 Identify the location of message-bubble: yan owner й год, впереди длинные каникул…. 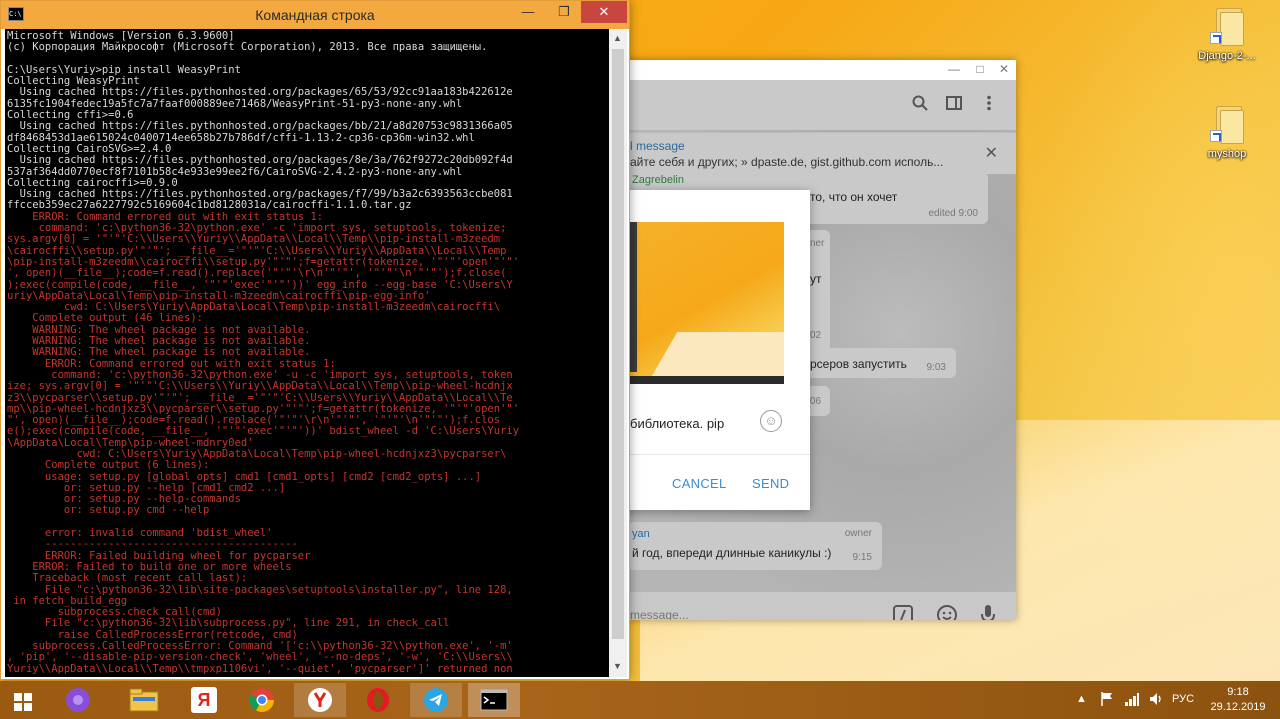
(754, 546).